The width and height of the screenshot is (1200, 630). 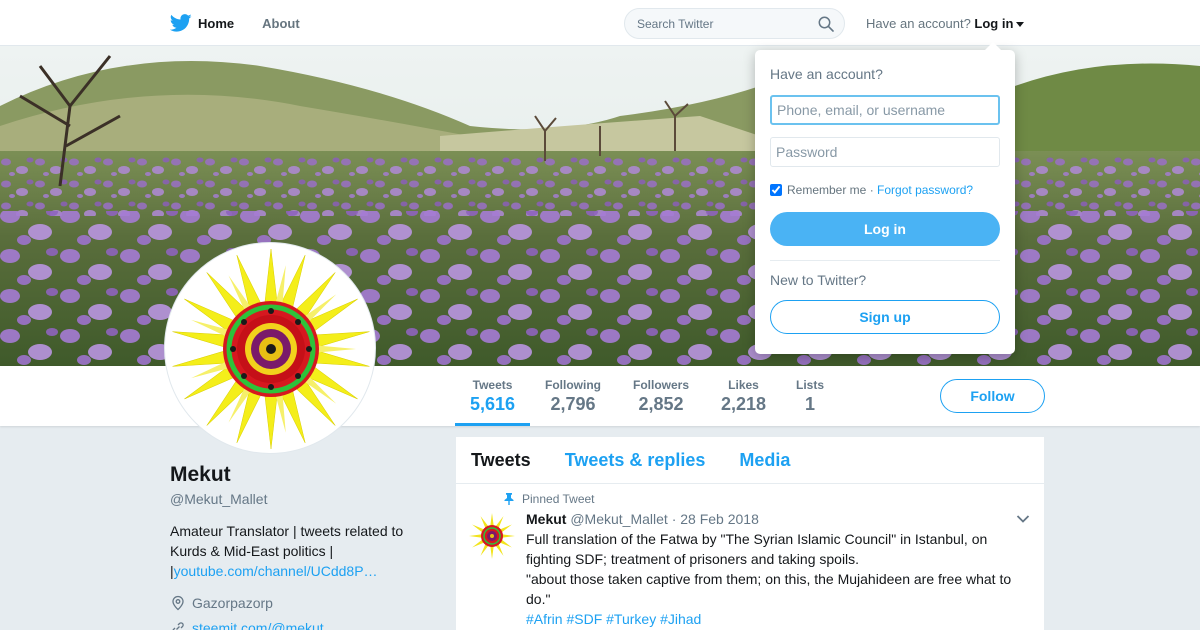 I want to click on tweet-header: Mekut @Mekut_Mallet · 28 Feb 2018, so click(x=642, y=519).